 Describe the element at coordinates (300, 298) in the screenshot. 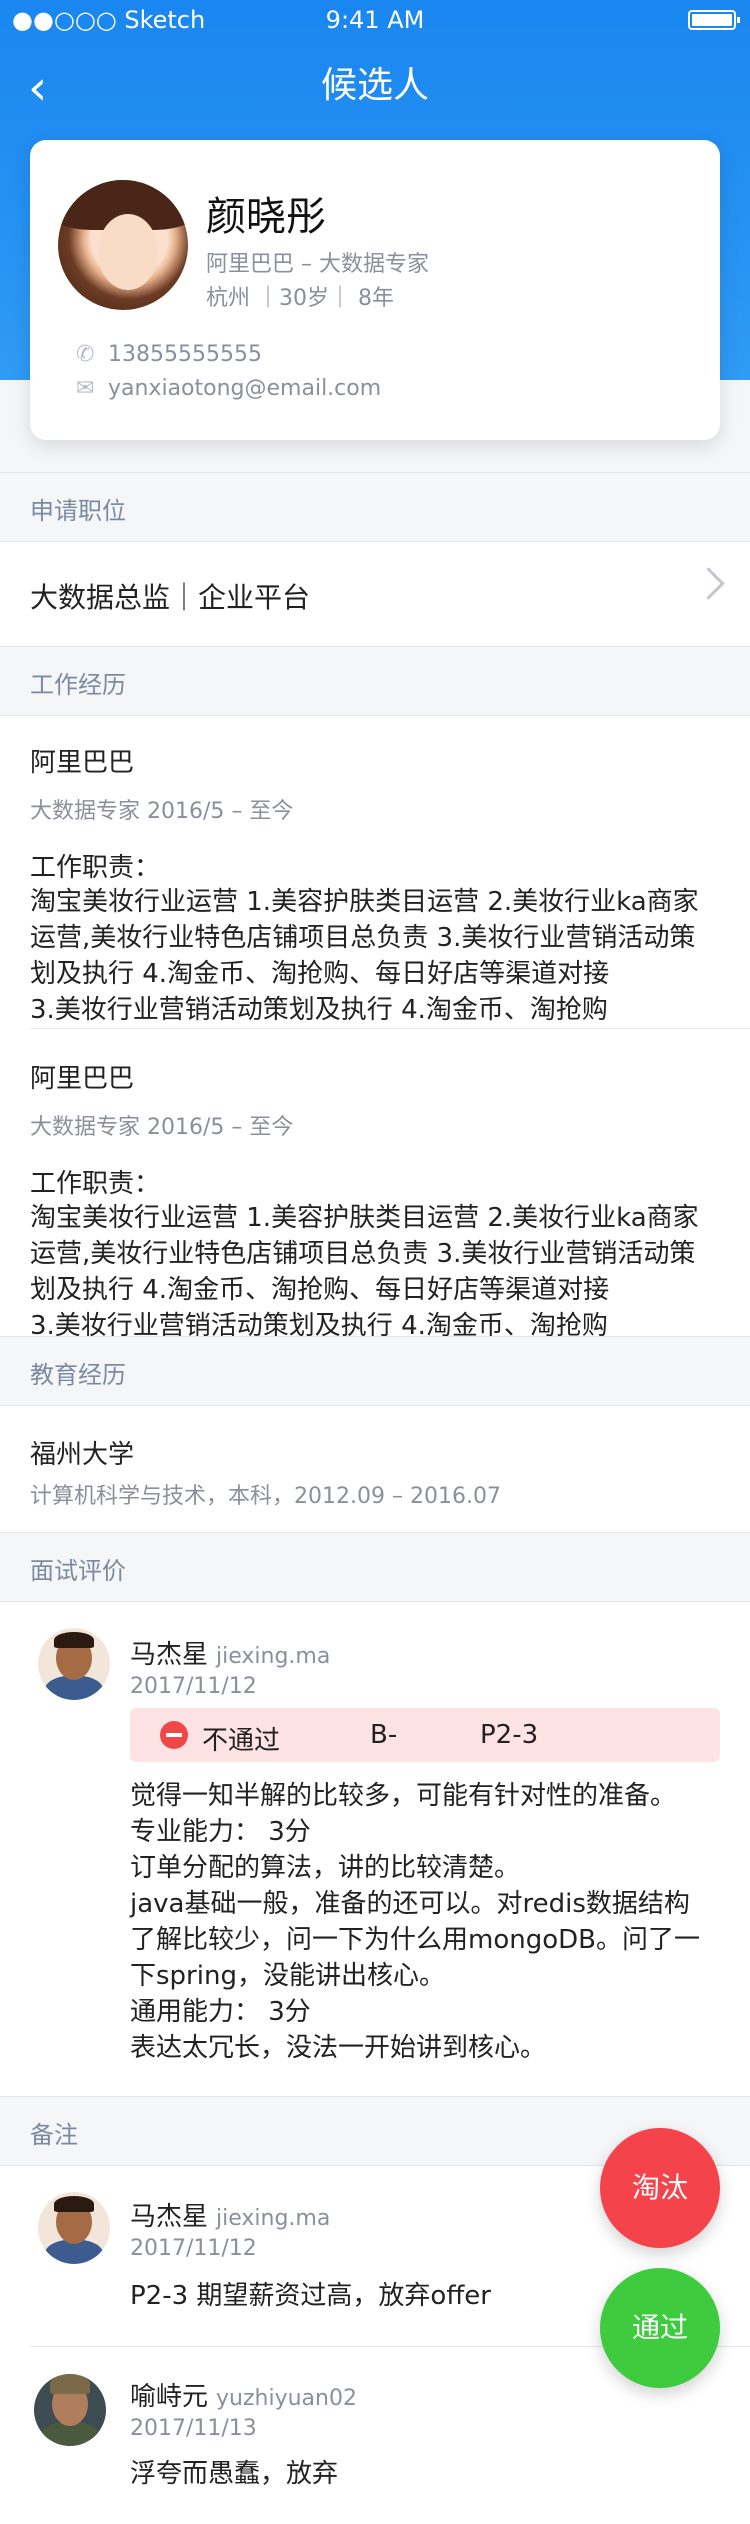

I see `candidate-meta: 杭州 ｜30岁｜ 8年` at that location.